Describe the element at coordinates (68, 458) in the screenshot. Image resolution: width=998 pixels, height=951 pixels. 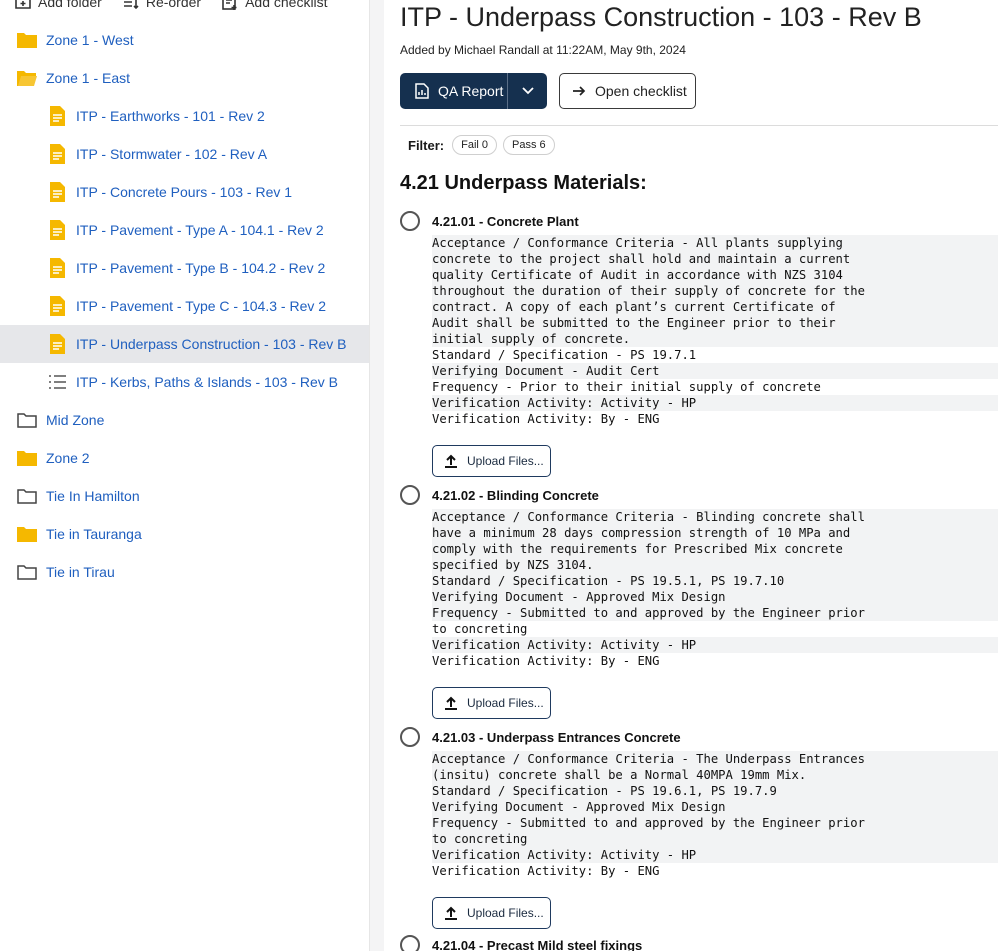
I see `tree-item-label: Zone 2` at that location.